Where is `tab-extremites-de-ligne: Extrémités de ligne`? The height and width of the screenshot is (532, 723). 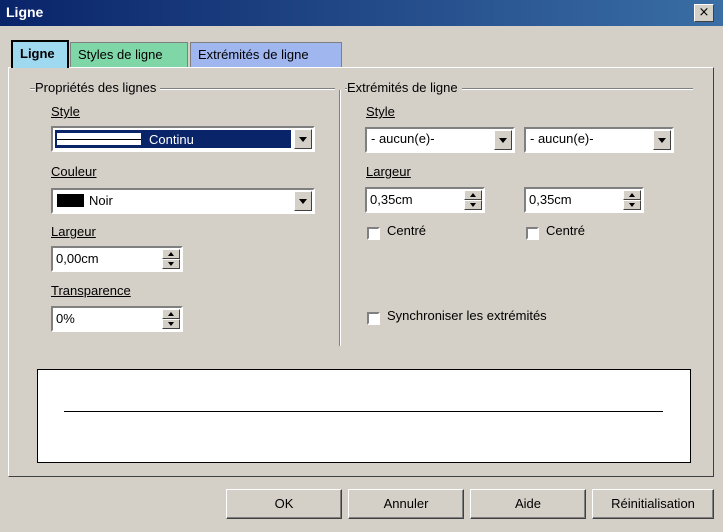 tab-extremites-de-ligne: Extrémités de ligne is located at coordinates (266, 55).